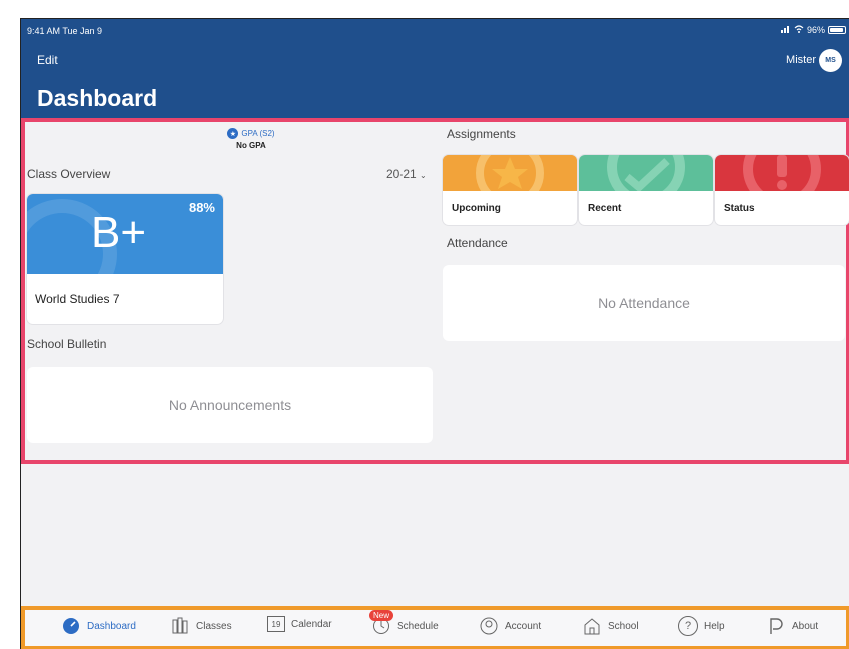 The image size is (849, 649). Describe the element at coordinates (381, 623) in the screenshot. I see `schedule-icon: New` at that location.